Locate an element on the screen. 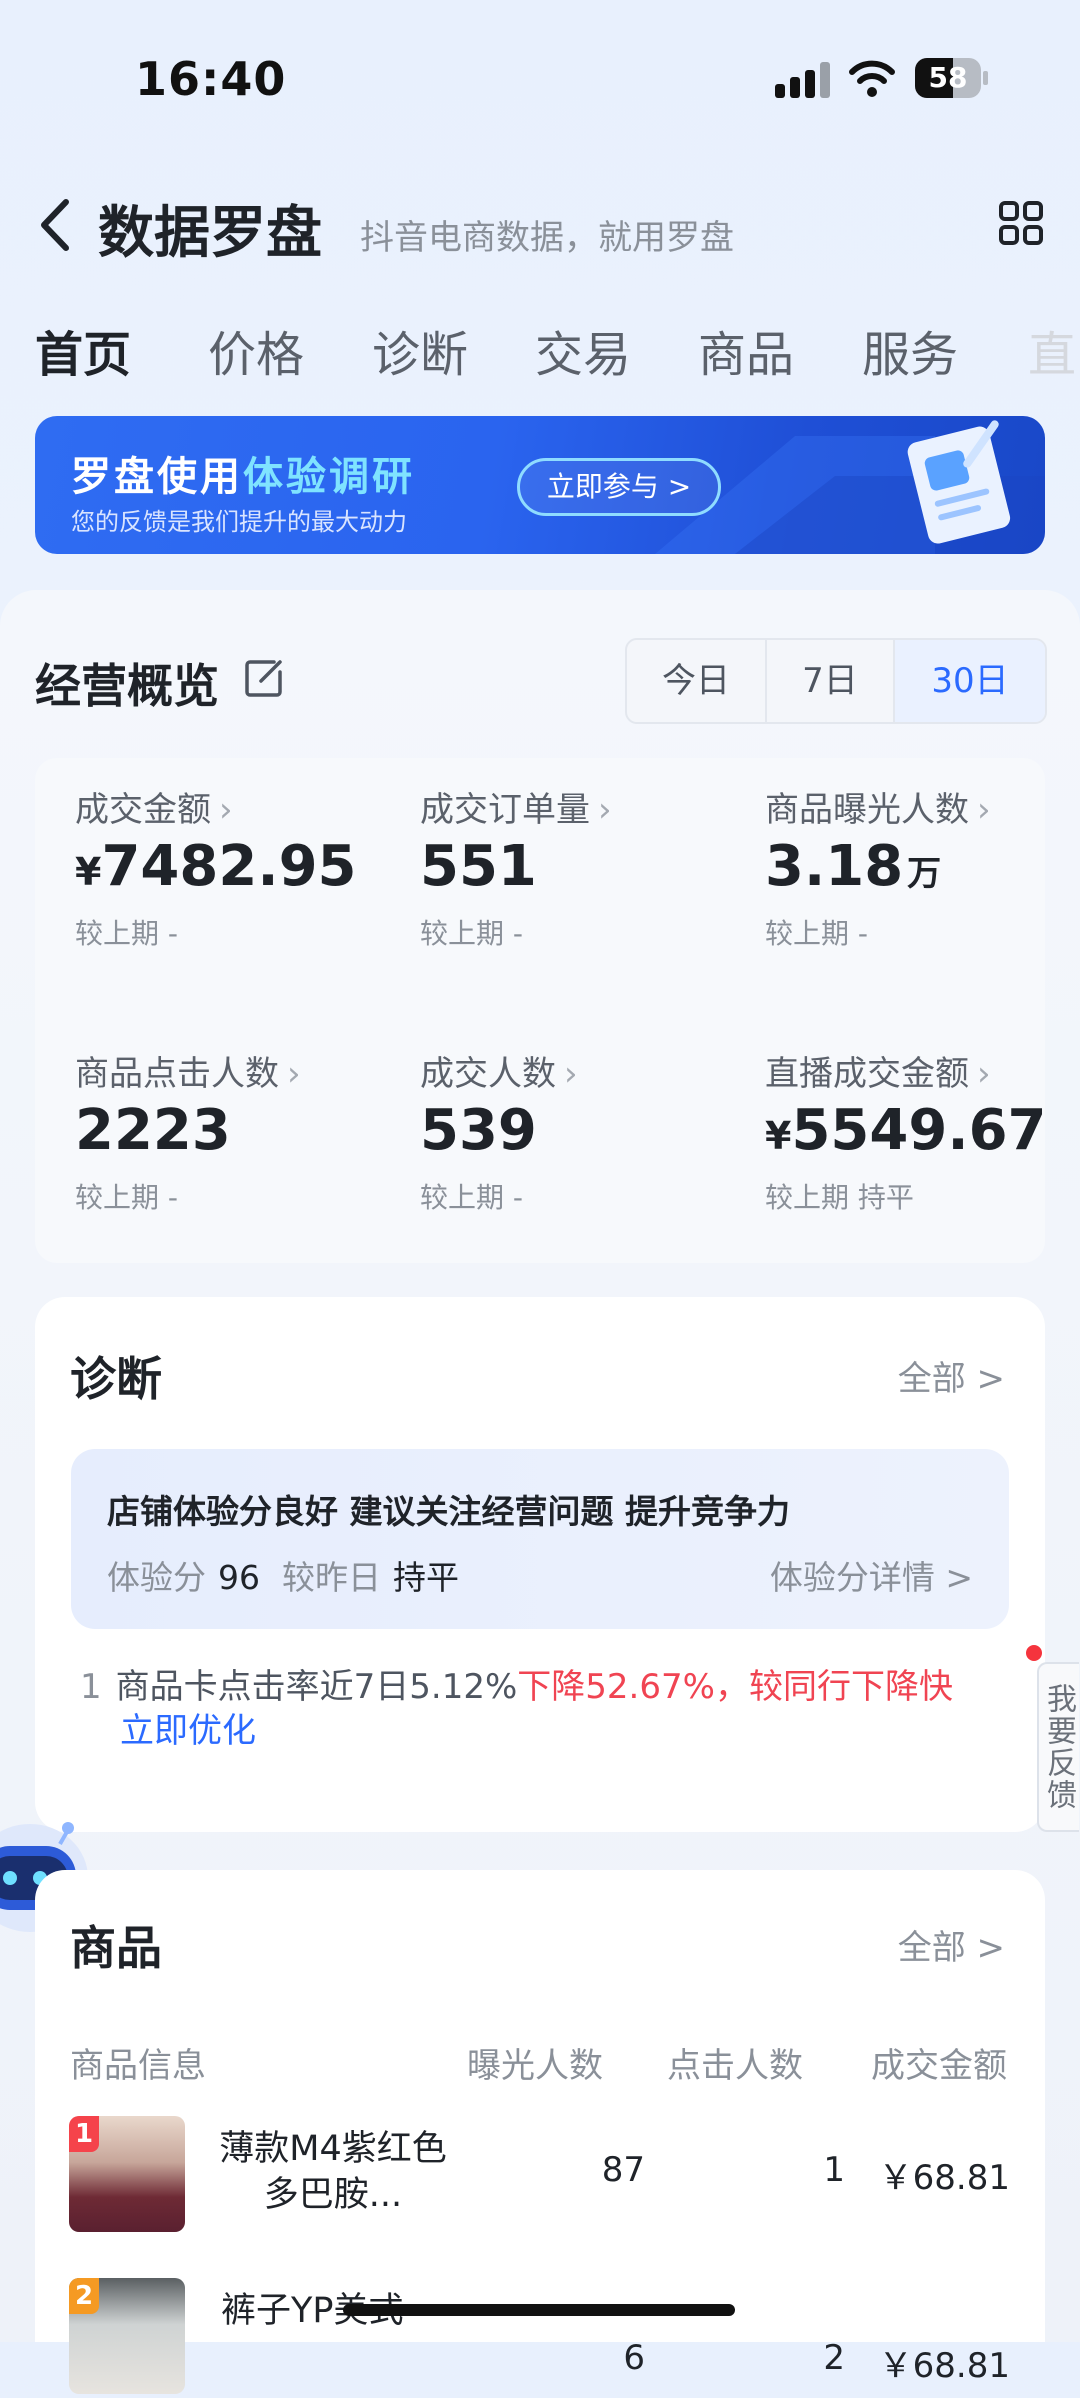 The image size is (1080, 2398). tab-products: 商品 is located at coordinates (746, 350).